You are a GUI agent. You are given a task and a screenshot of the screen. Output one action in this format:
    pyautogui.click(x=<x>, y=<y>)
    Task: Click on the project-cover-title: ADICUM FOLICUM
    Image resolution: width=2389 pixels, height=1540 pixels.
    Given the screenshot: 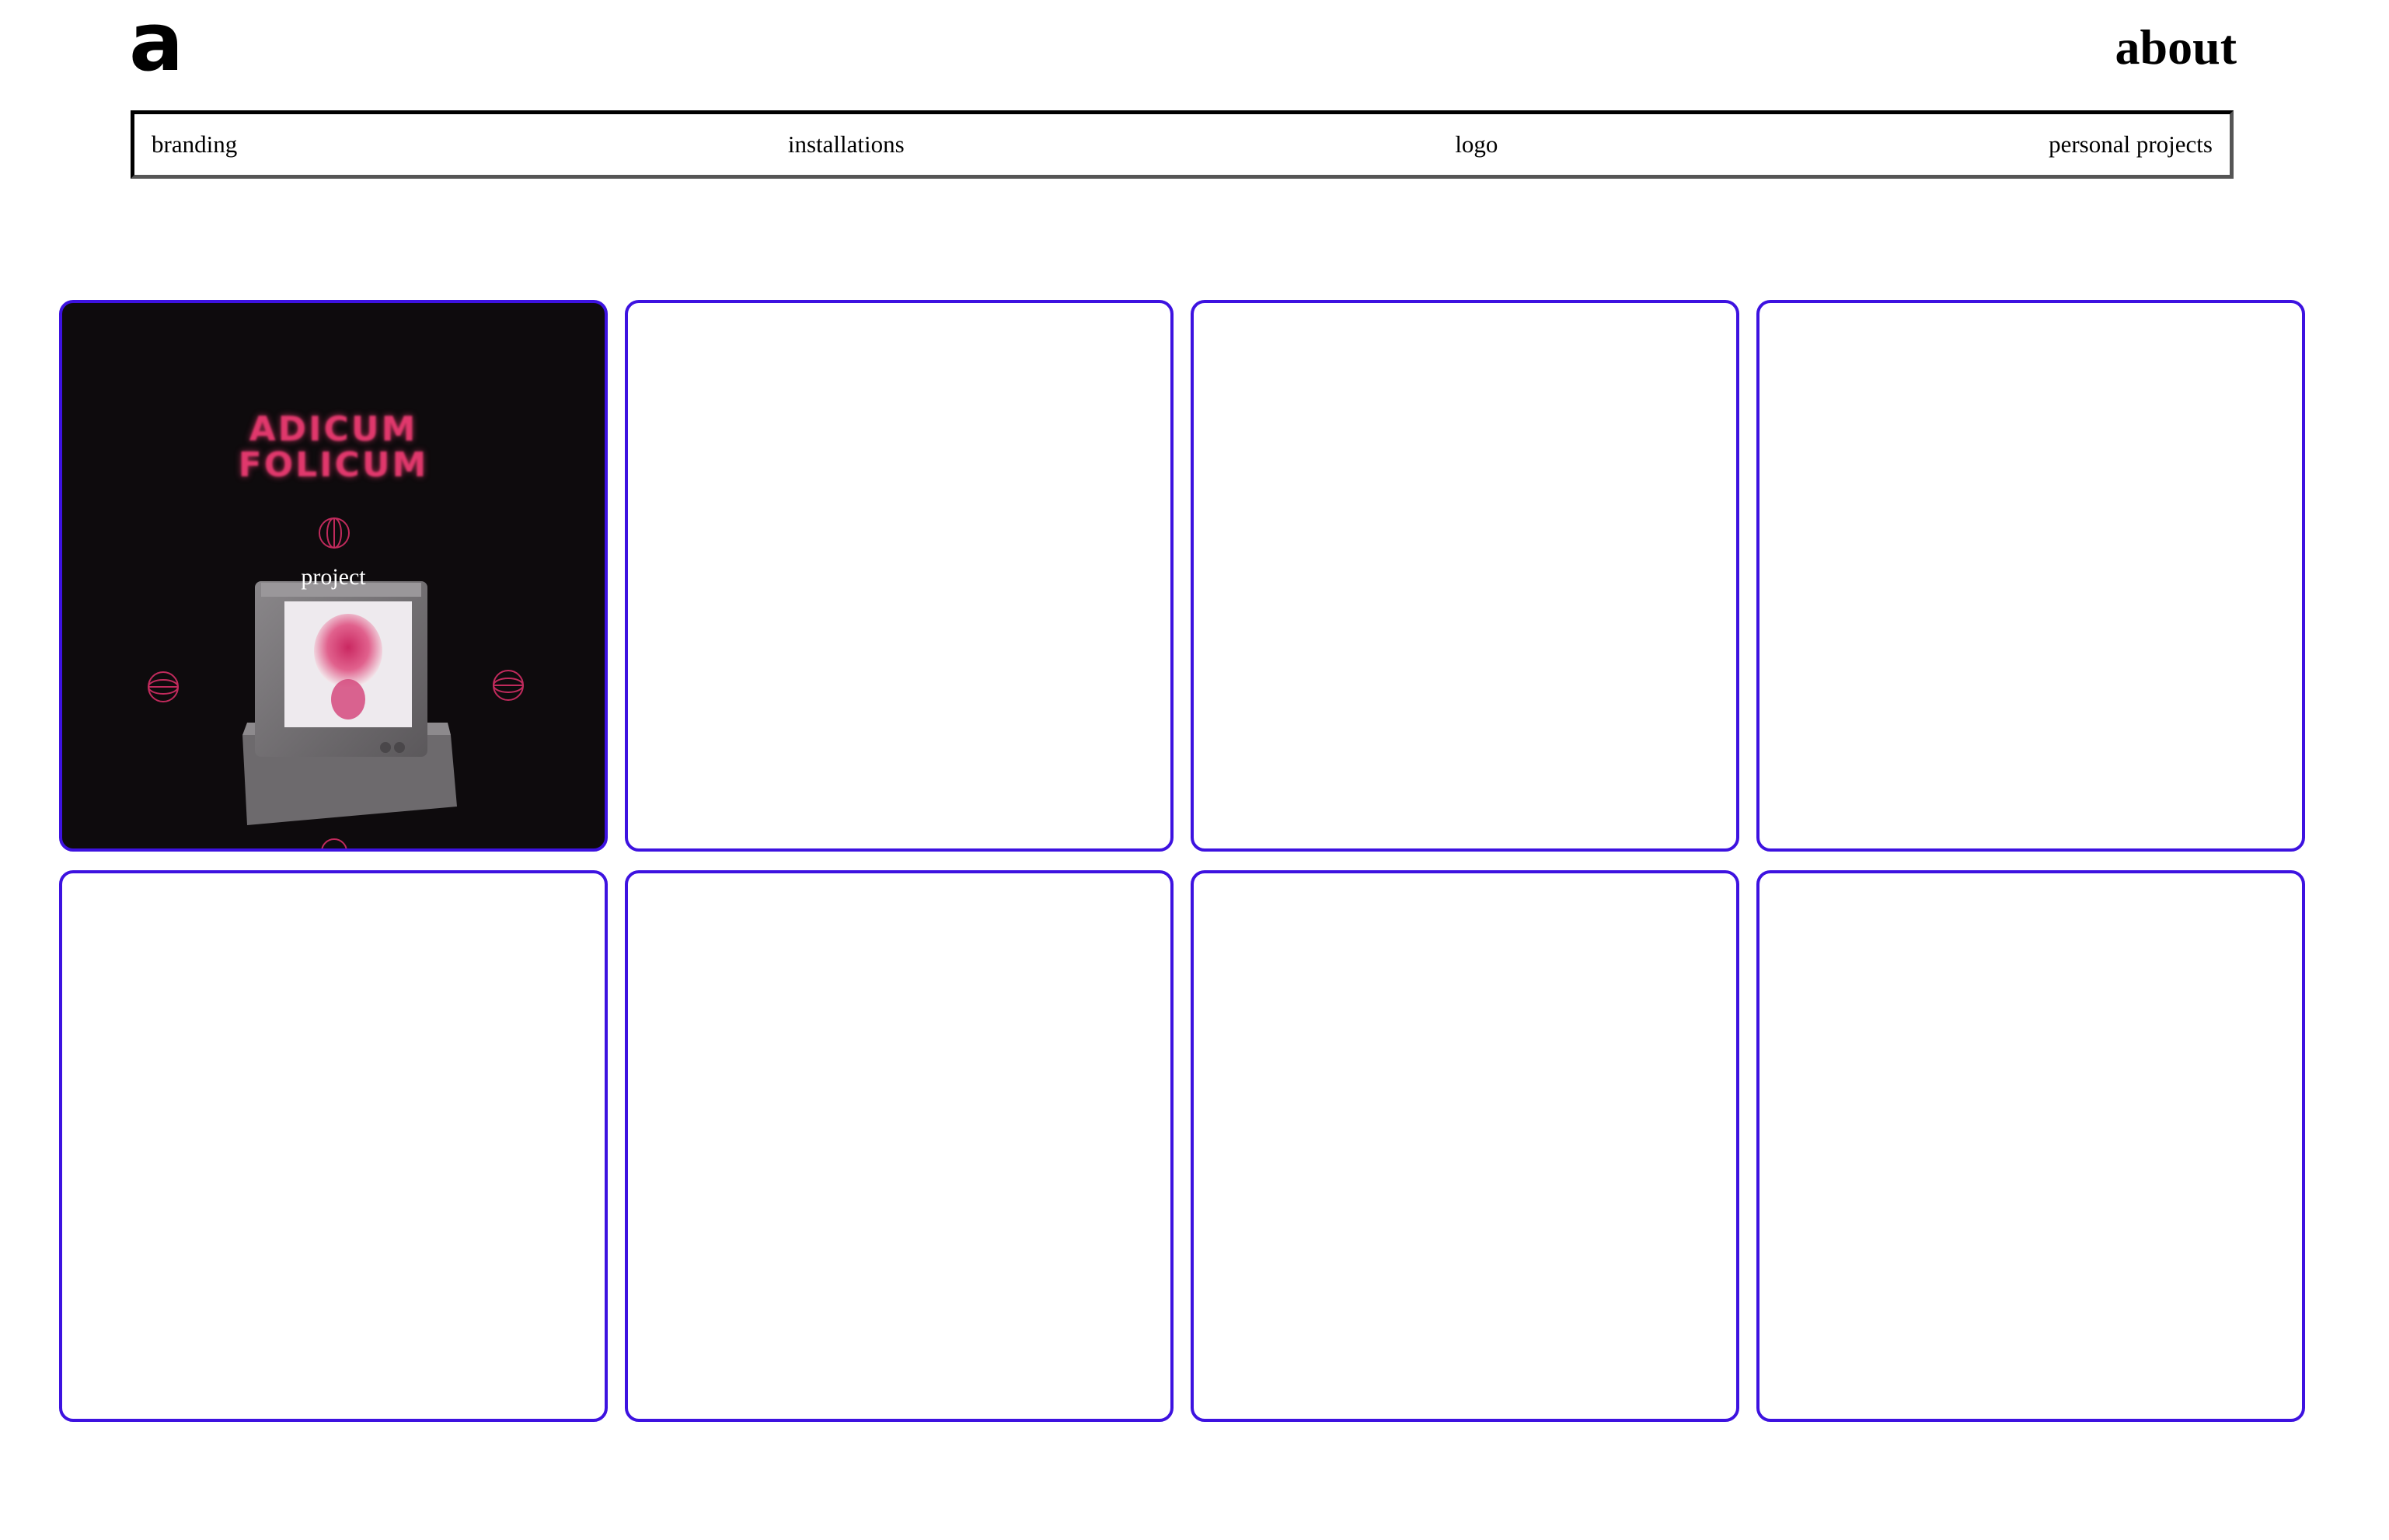 What is the action you would take?
    pyautogui.click(x=333, y=447)
    